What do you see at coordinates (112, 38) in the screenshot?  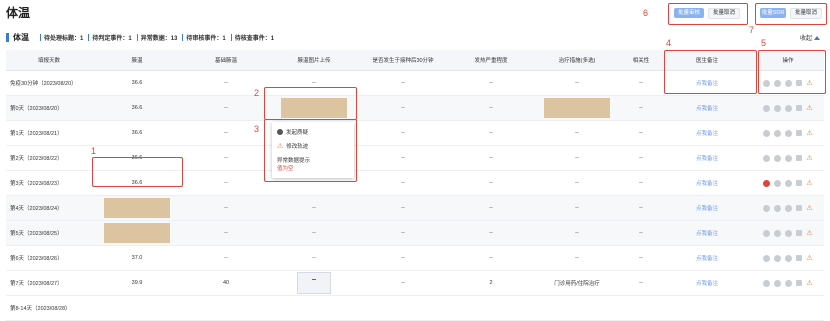 I see `stat-pending-event: 待判定事件：1` at bounding box center [112, 38].